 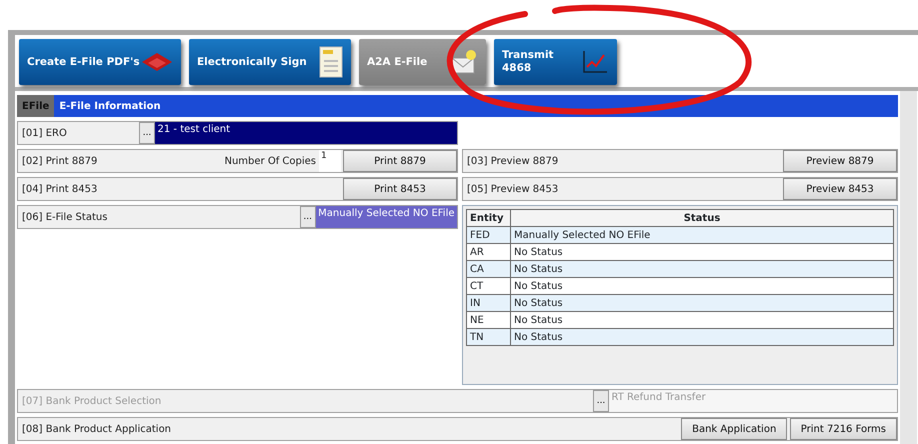 I want to click on field-label: [06] E-File Status, so click(x=65, y=217).